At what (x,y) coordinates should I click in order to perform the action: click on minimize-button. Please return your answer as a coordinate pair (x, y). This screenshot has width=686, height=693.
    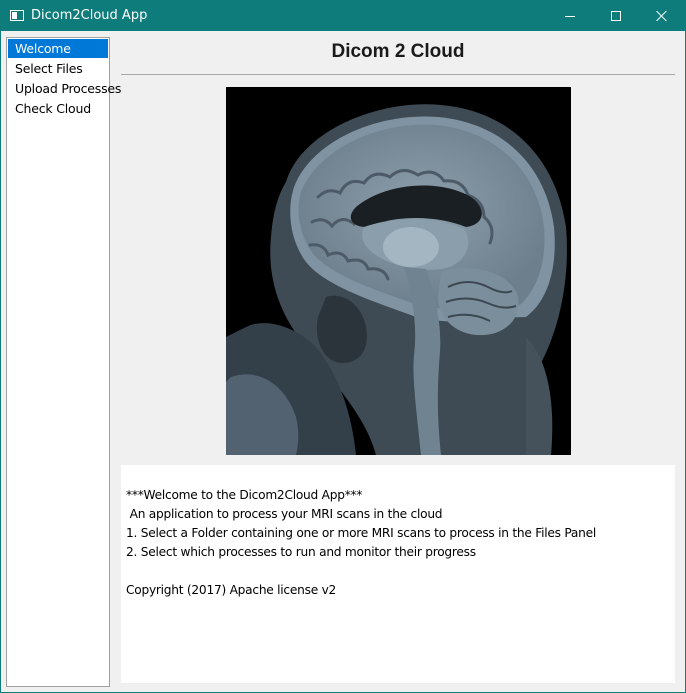
    Looking at the image, I should click on (570, 16).